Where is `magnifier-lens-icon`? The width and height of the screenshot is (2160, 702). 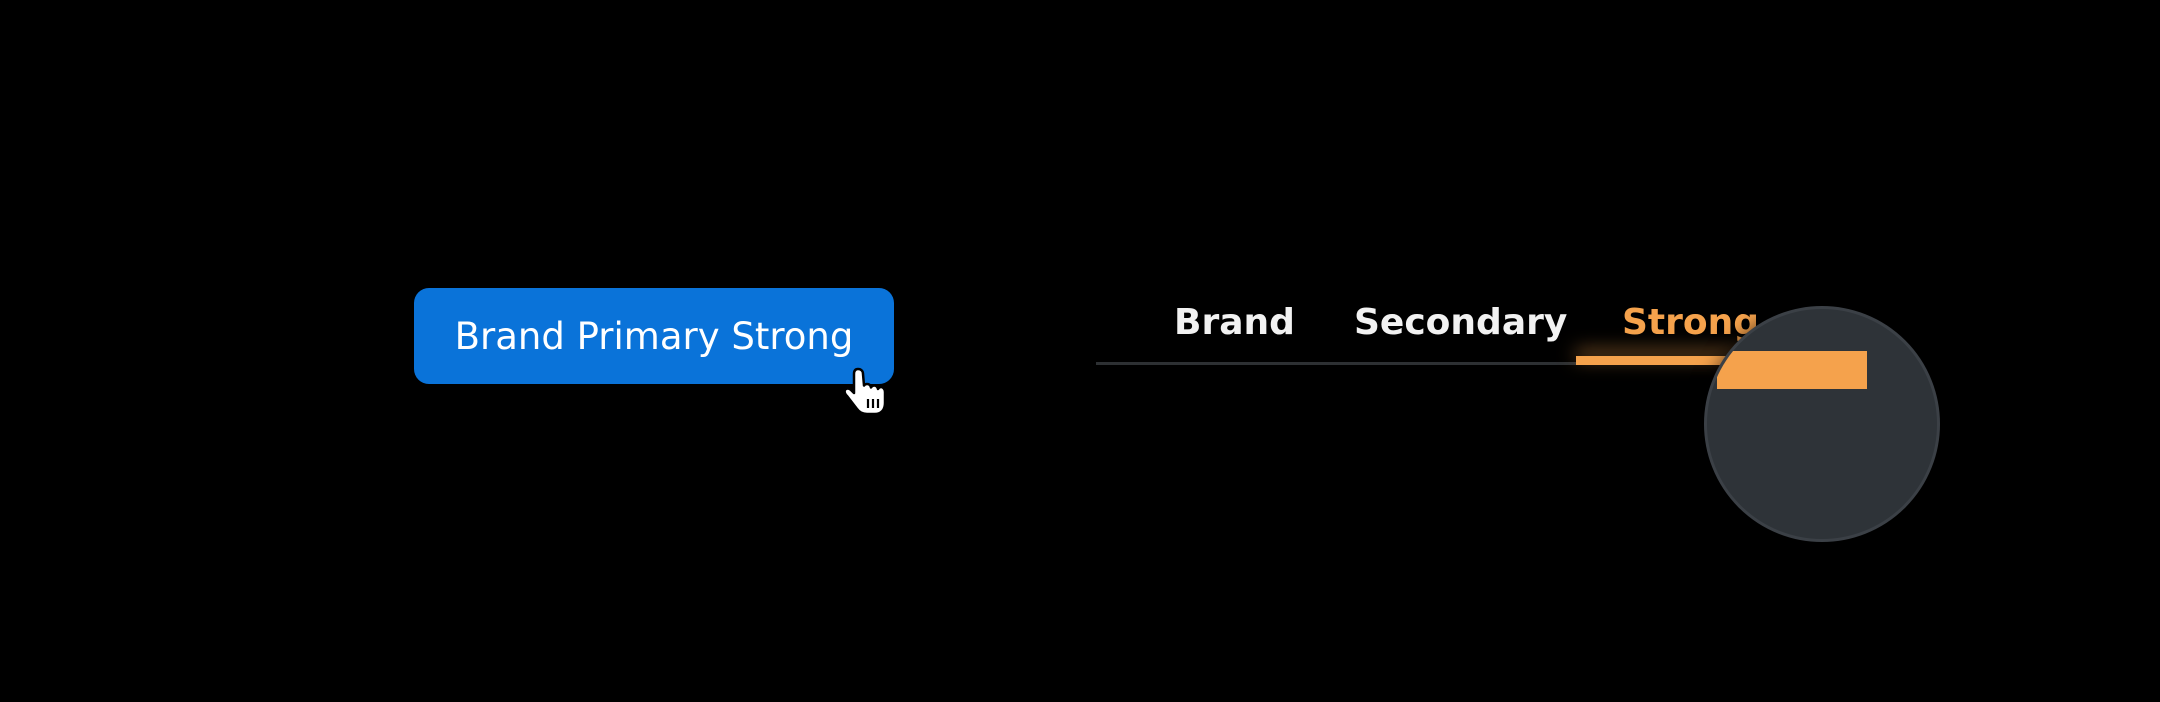
magnifier-lens-icon is located at coordinates (1822, 424).